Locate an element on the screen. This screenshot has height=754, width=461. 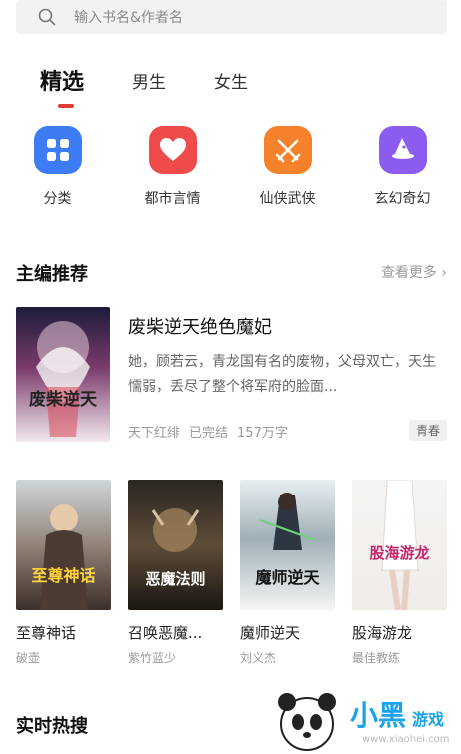
book-cover: 股海游龙 is located at coordinates (399, 545).